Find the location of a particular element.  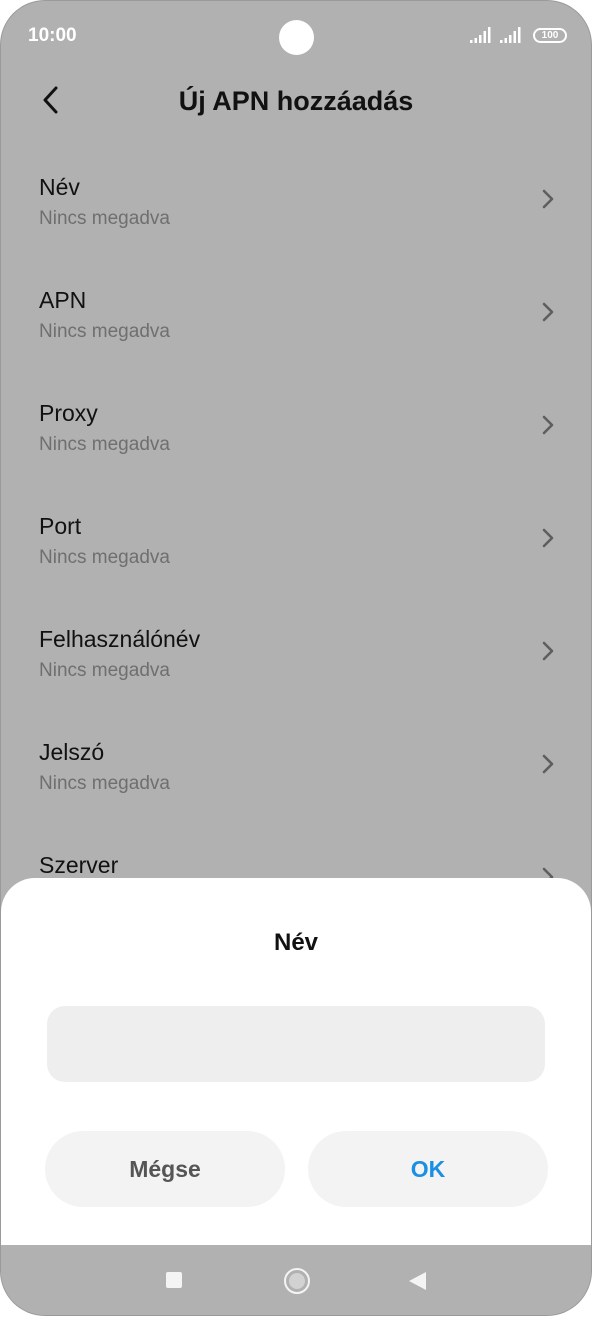

list-item-title: Felhasználónév is located at coordinates (120, 639).